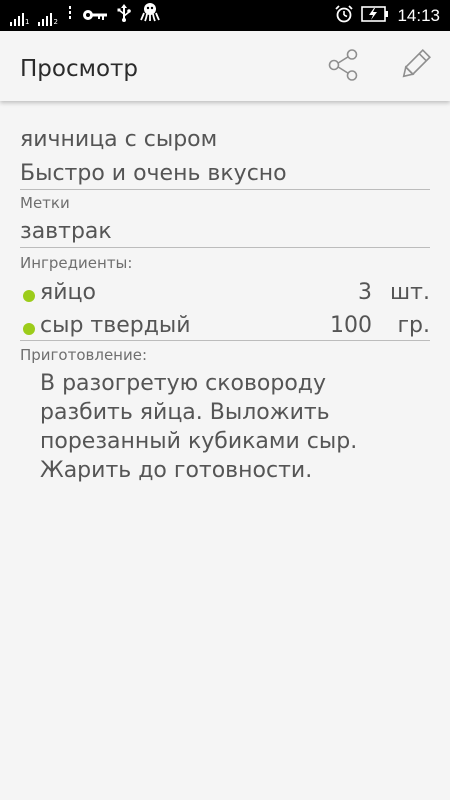 Image resolution: width=450 pixels, height=800 pixels. What do you see at coordinates (413, 325) in the screenshot?
I see `ingredient-unit: гр.` at bounding box center [413, 325].